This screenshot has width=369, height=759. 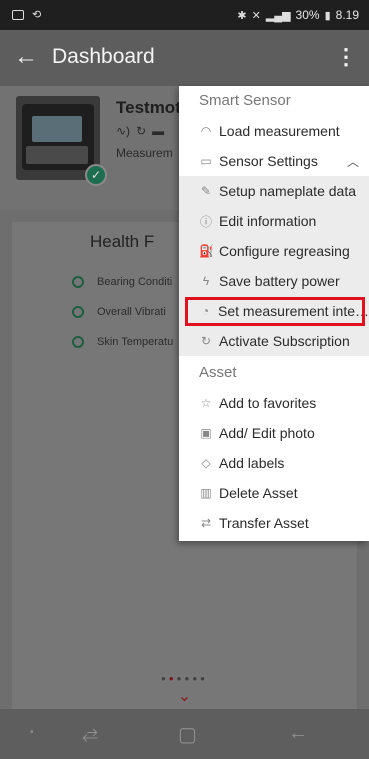 I want to click on menu-item-activate-subscription: ↻ Activate Subscription, so click(x=274, y=341).